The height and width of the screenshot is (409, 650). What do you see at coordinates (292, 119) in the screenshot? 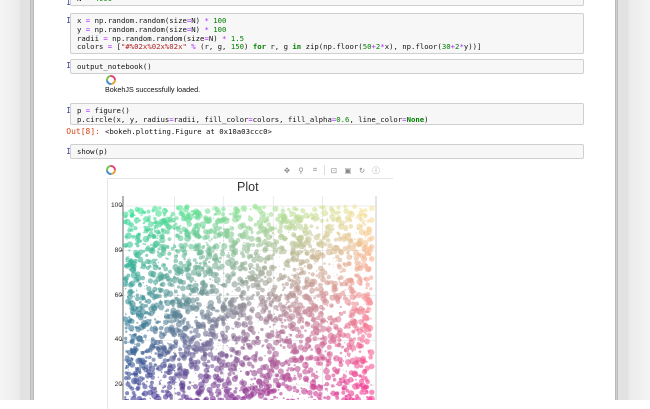
I see `code-token: colors, fill_alpha` at bounding box center [292, 119].